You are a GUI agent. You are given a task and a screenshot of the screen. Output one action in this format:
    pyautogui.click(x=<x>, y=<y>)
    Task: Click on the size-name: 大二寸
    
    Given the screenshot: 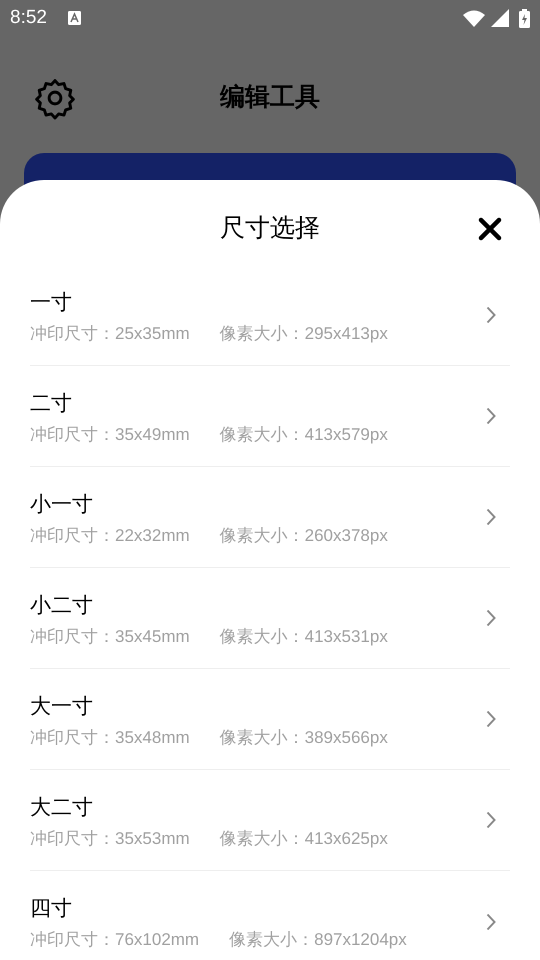 What is the action you would take?
    pyautogui.click(x=62, y=807)
    